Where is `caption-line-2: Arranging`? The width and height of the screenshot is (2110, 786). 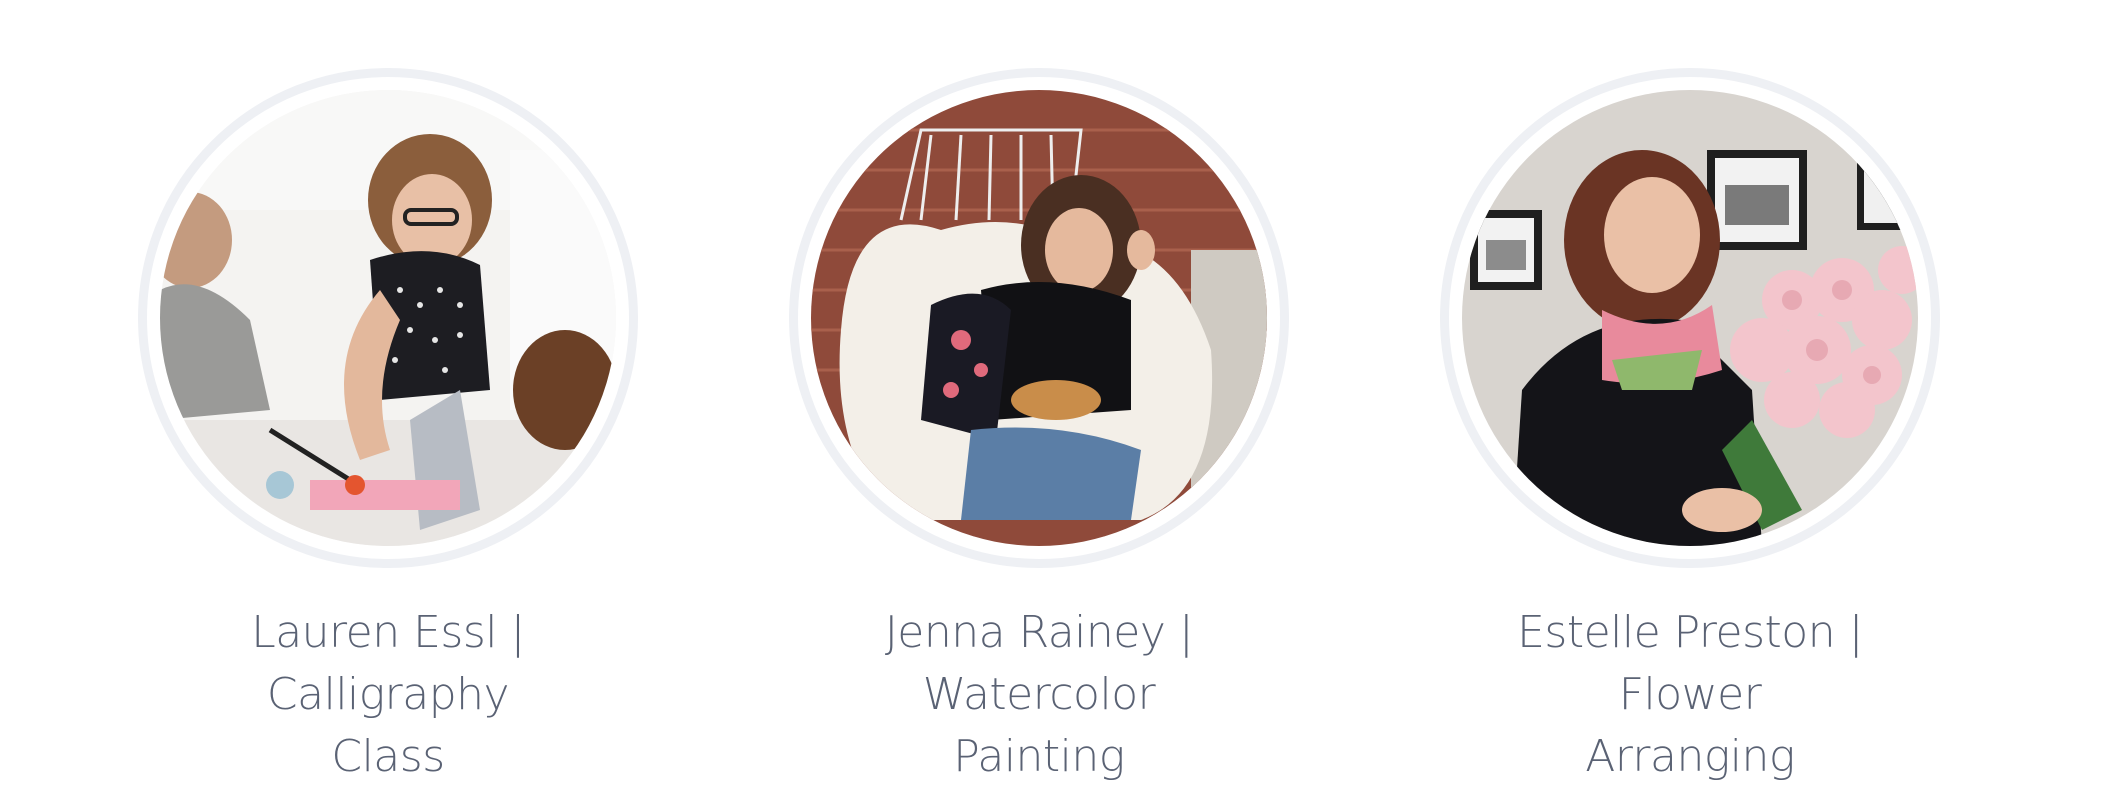 caption-line-2: Arranging is located at coordinates (1690, 756).